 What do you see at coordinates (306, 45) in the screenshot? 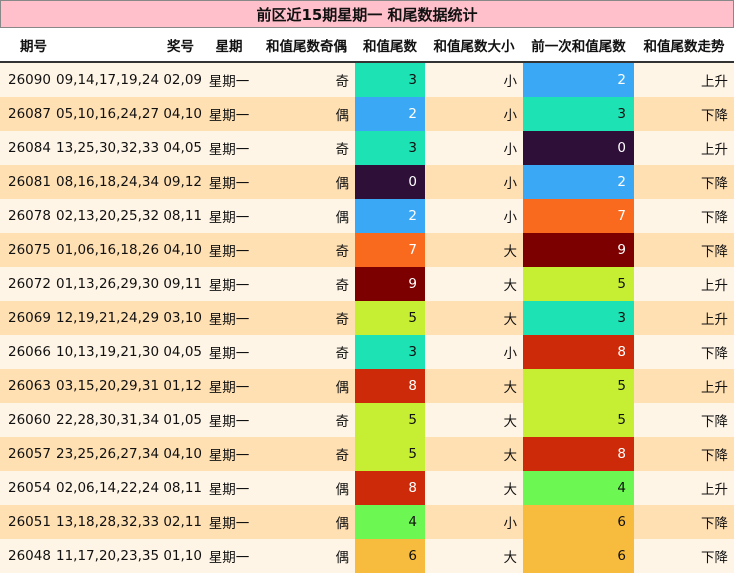
I see `header-parity: 和值尾数奇偶` at bounding box center [306, 45].